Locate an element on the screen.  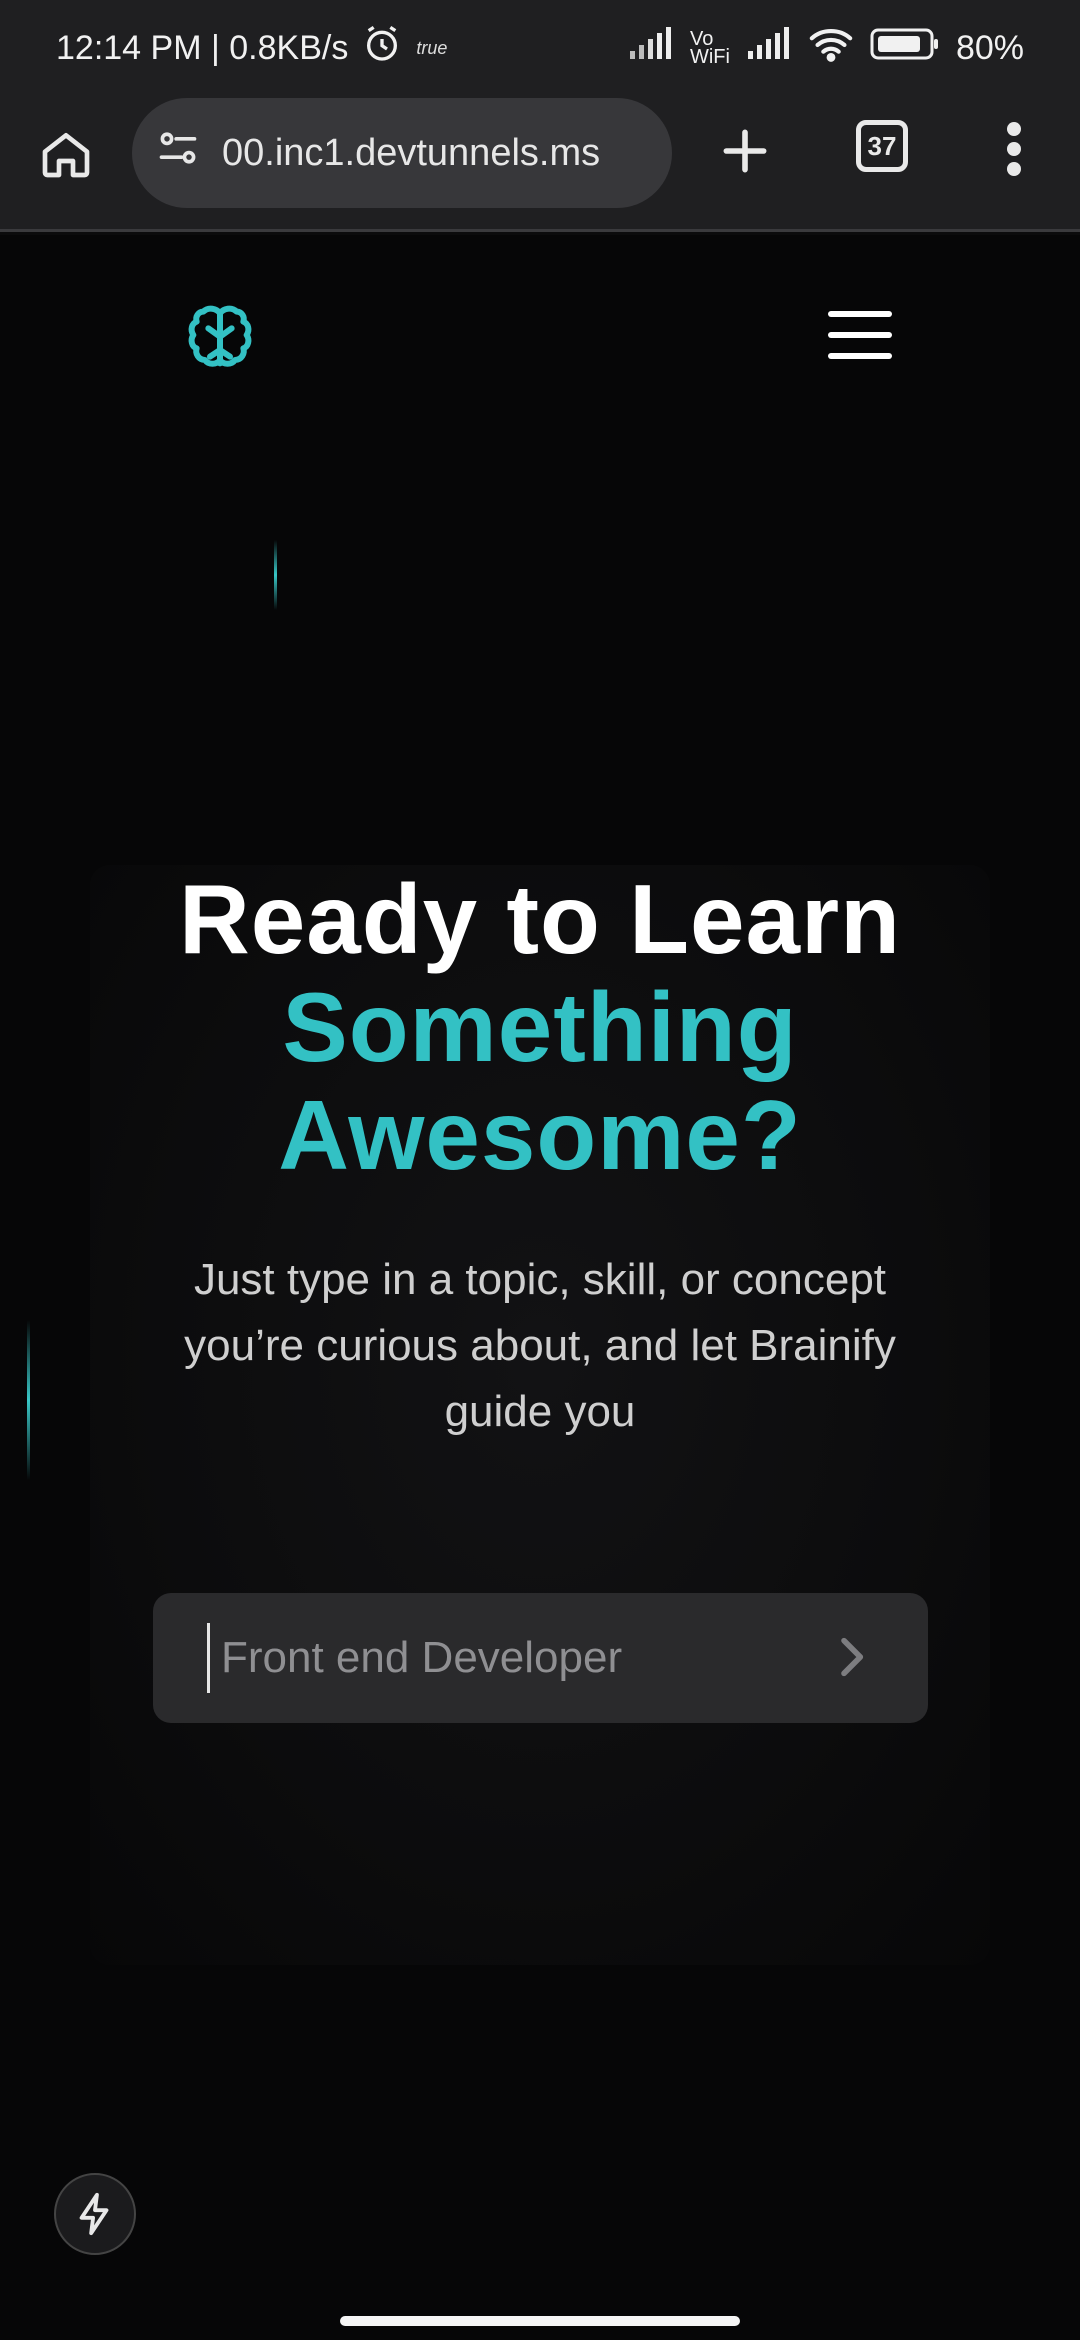
topic-search-box is located at coordinates (540, 1658).